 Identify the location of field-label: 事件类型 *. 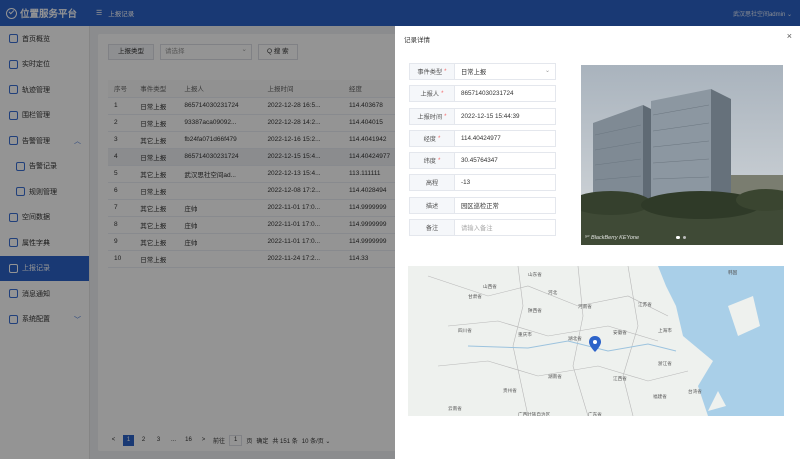
(432, 71).